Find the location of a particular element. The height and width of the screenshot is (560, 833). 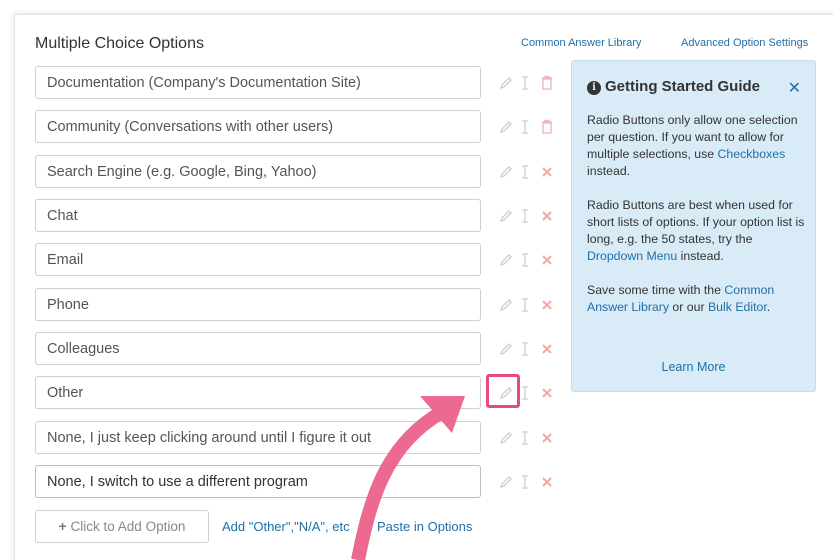

section-title: Multiple Choice Options is located at coordinates (119, 43).